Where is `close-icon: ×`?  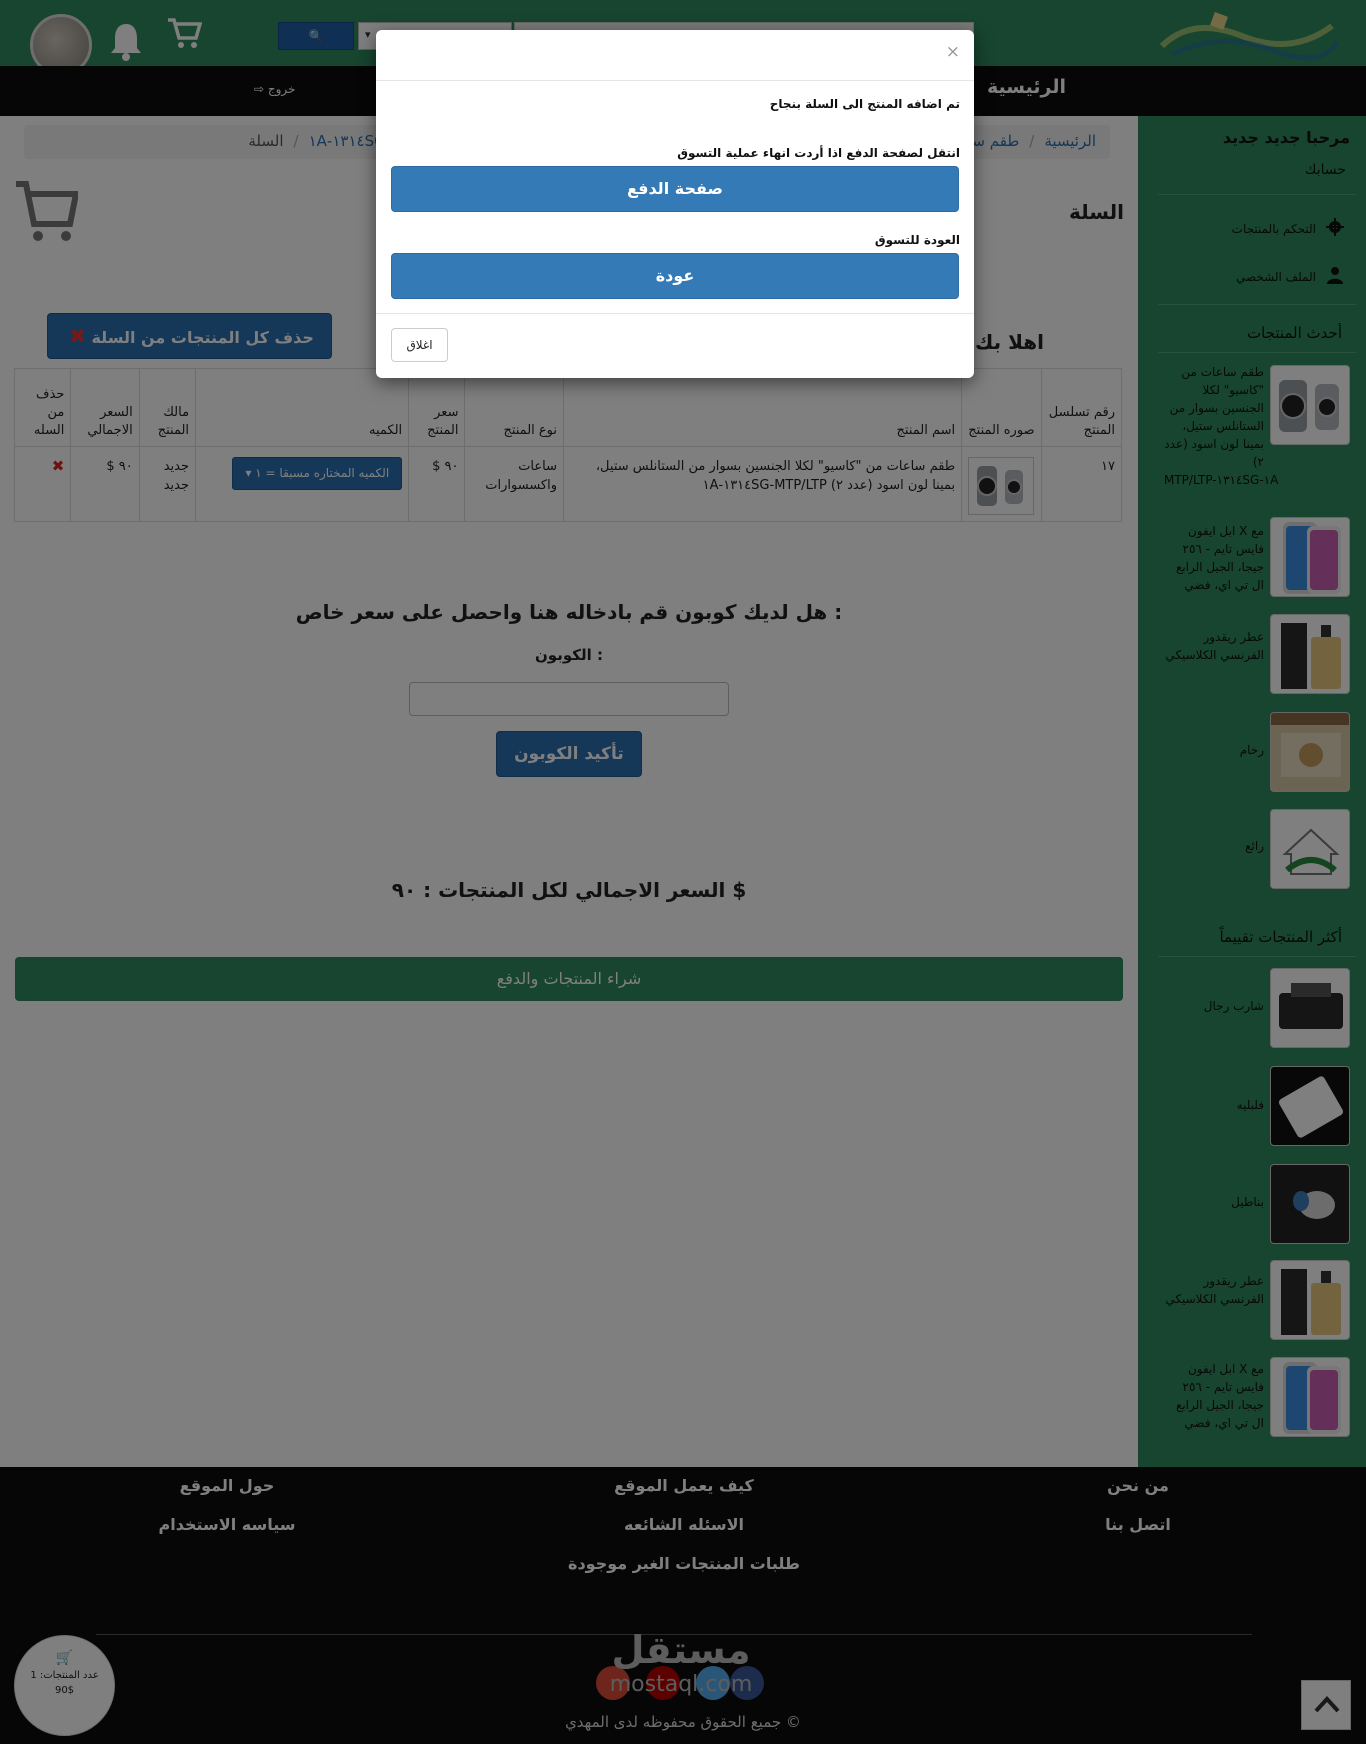
close-icon: × is located at coordinates (953, 52).